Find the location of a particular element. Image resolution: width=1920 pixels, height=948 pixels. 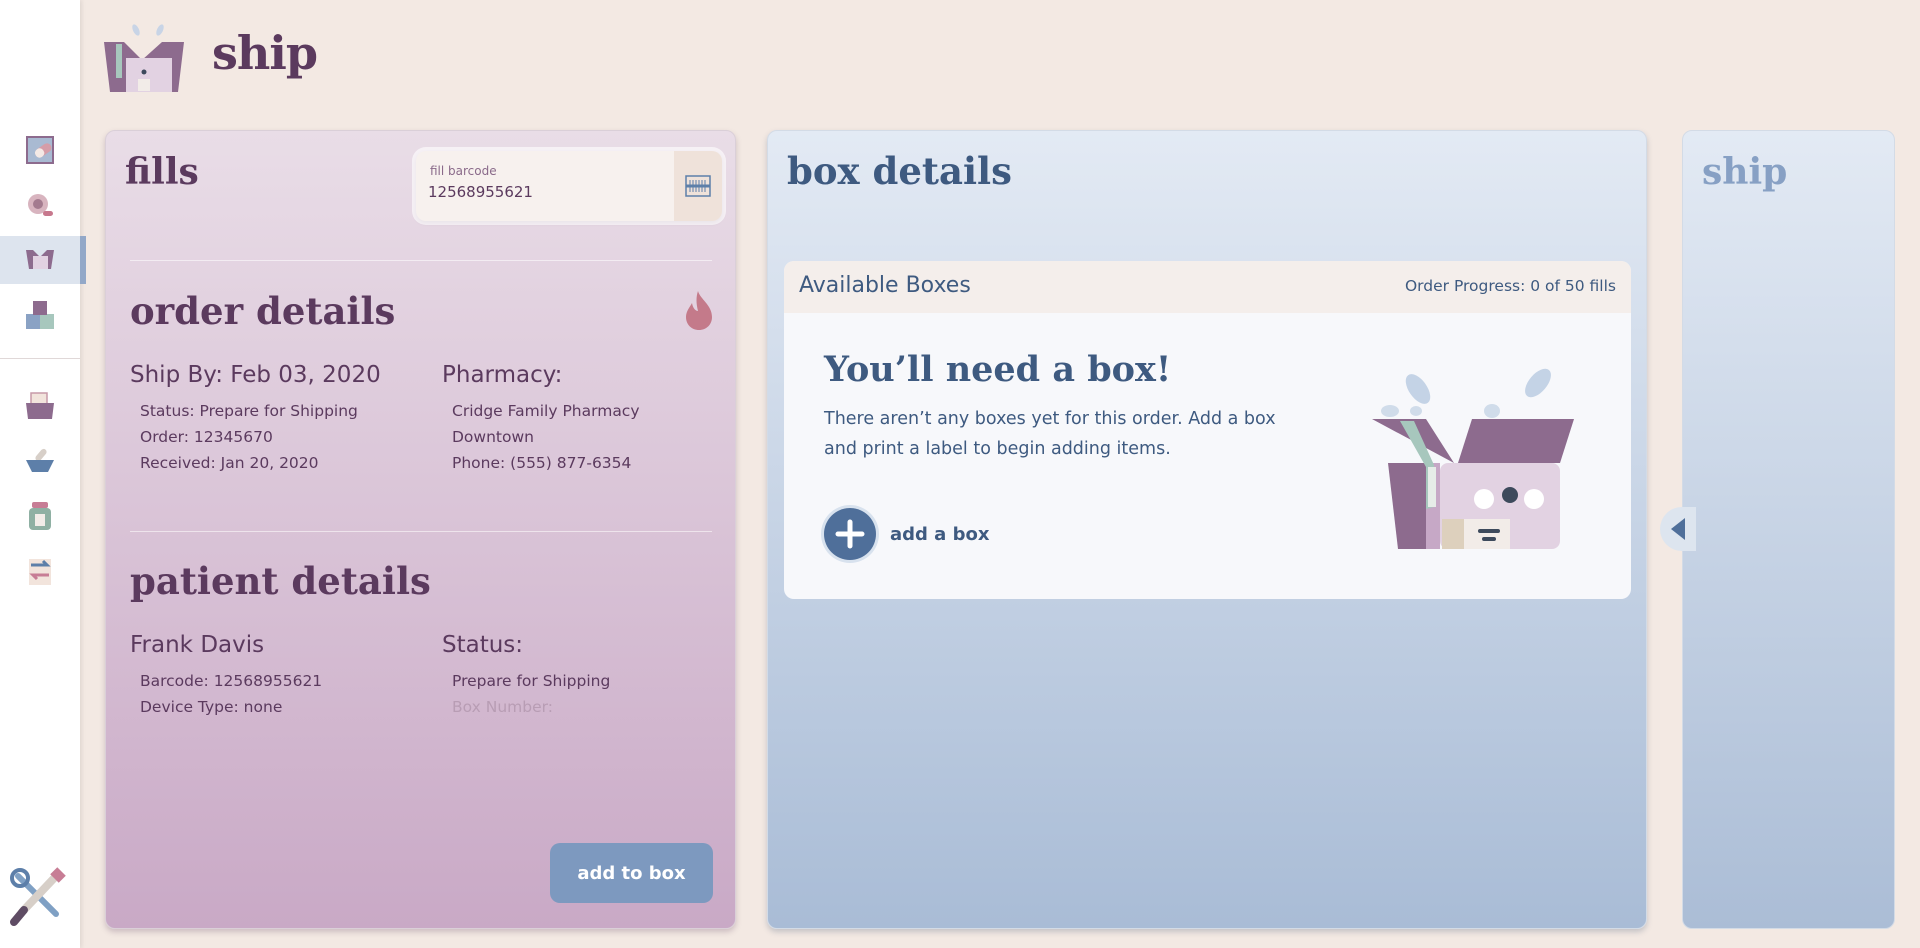

empty-state-title: You’ll need a box! is located at coordinates (998, 369).